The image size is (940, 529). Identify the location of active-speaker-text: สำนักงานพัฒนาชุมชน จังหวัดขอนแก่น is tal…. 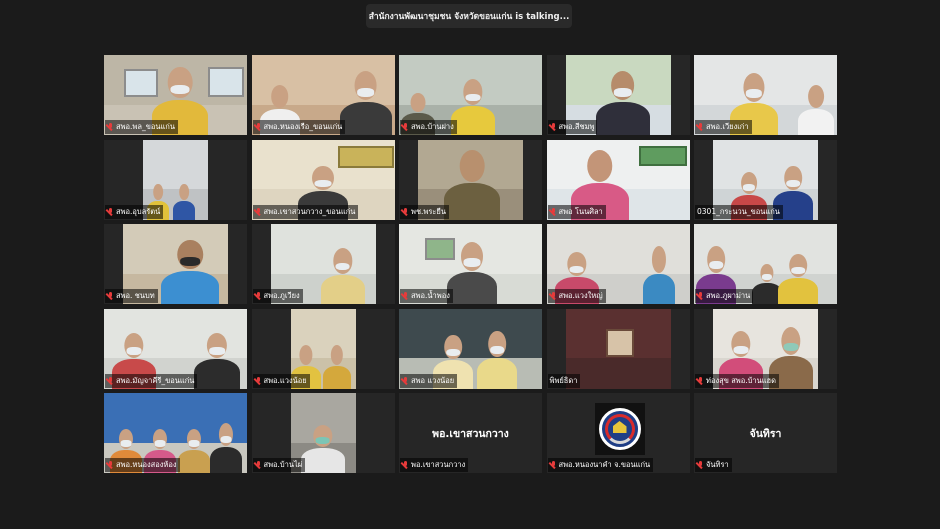
(469, 17).